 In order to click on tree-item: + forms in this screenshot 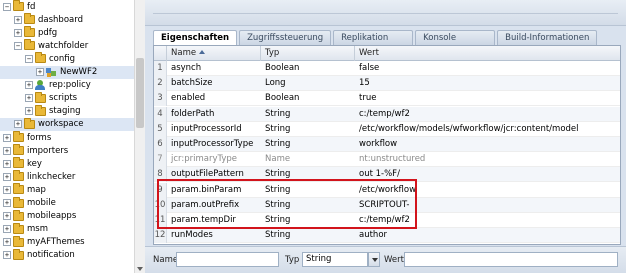, I will do `click(67, 137)`.